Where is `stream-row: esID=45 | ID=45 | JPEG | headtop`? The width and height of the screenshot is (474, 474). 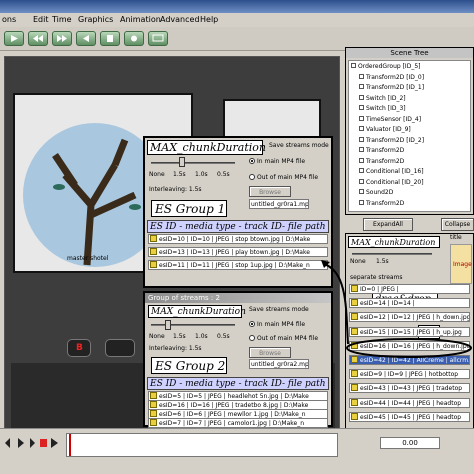
stream-row: esID=45 | ID=45 | JPEG | headtop is located at coordinates (409, 416).